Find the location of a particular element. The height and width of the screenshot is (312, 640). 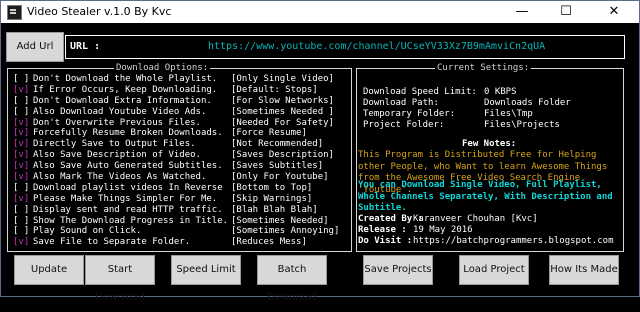

credit-value: 19 May 2016 is located at coordinates (443, 230).